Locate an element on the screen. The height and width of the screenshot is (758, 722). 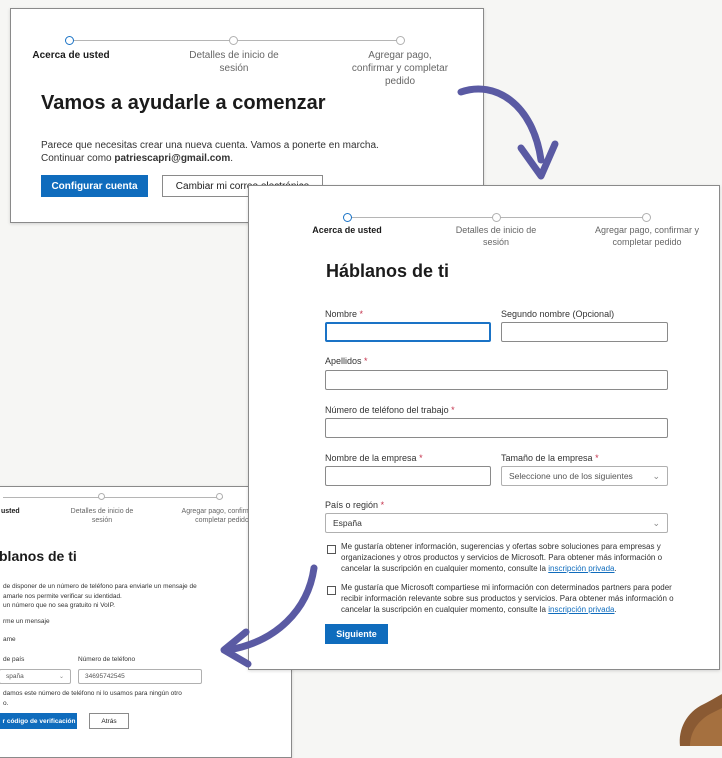
company-name-label-text: Nombre de la empresa is located at coordinates (371, 458).